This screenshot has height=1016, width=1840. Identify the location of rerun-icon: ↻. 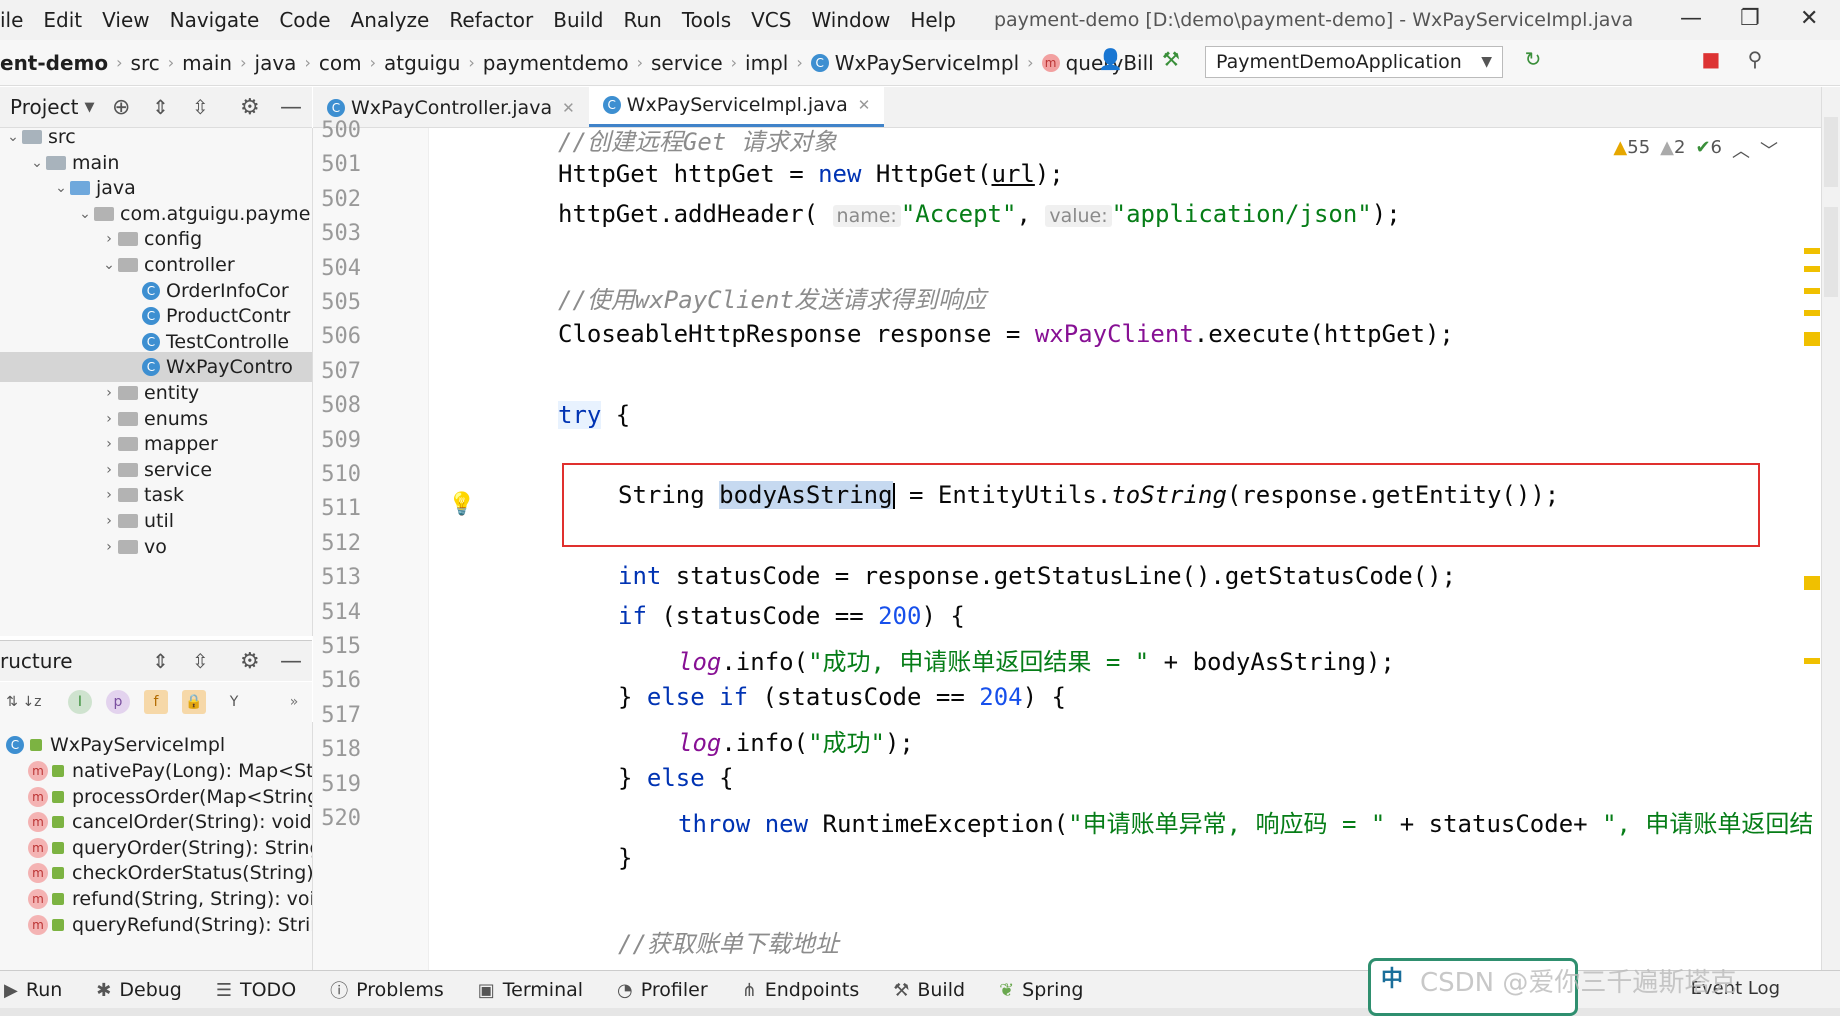
(1533, 59).